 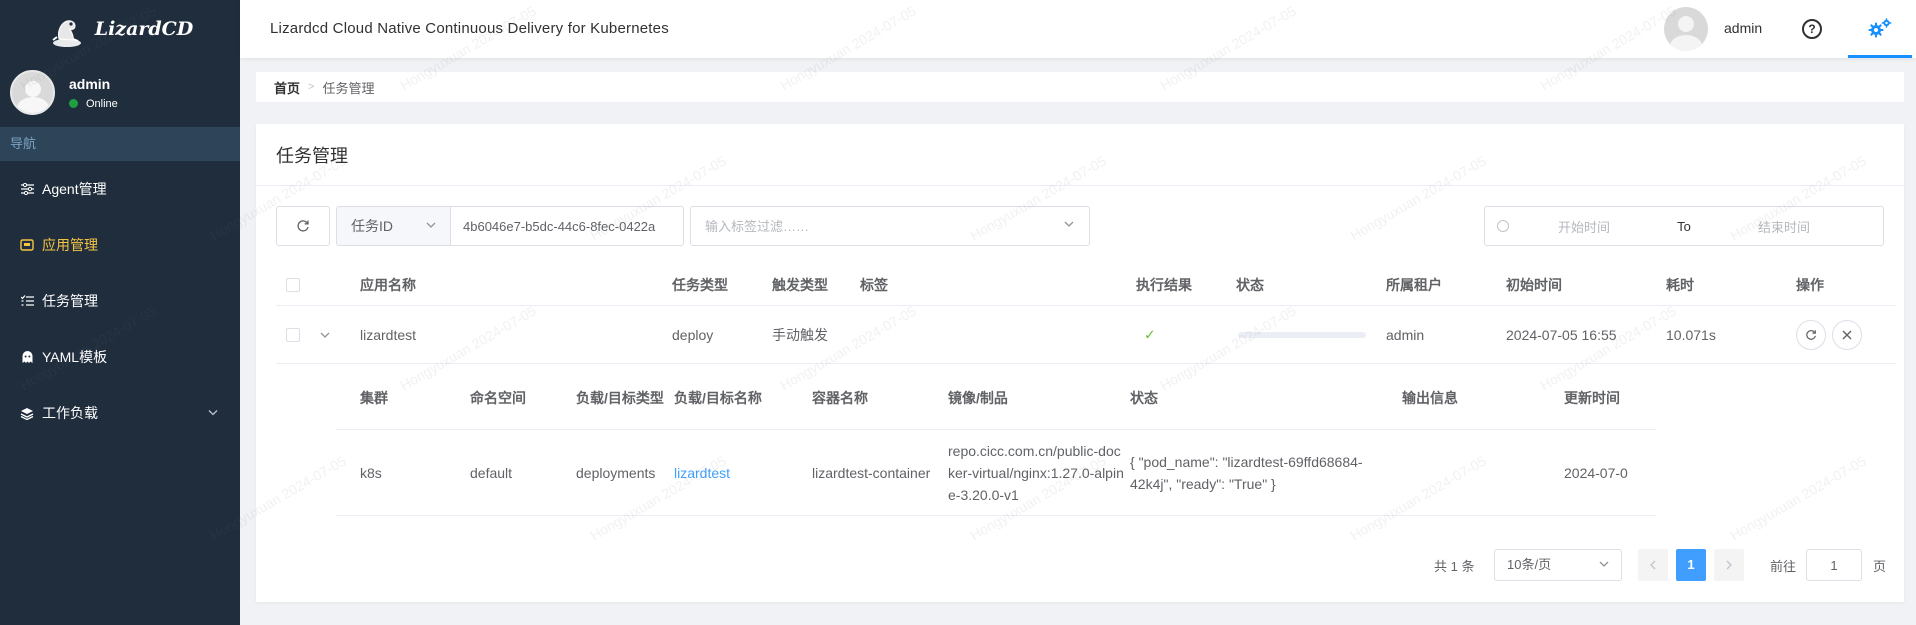 I want to click on refresh-icon, so click(x=303, y=226).